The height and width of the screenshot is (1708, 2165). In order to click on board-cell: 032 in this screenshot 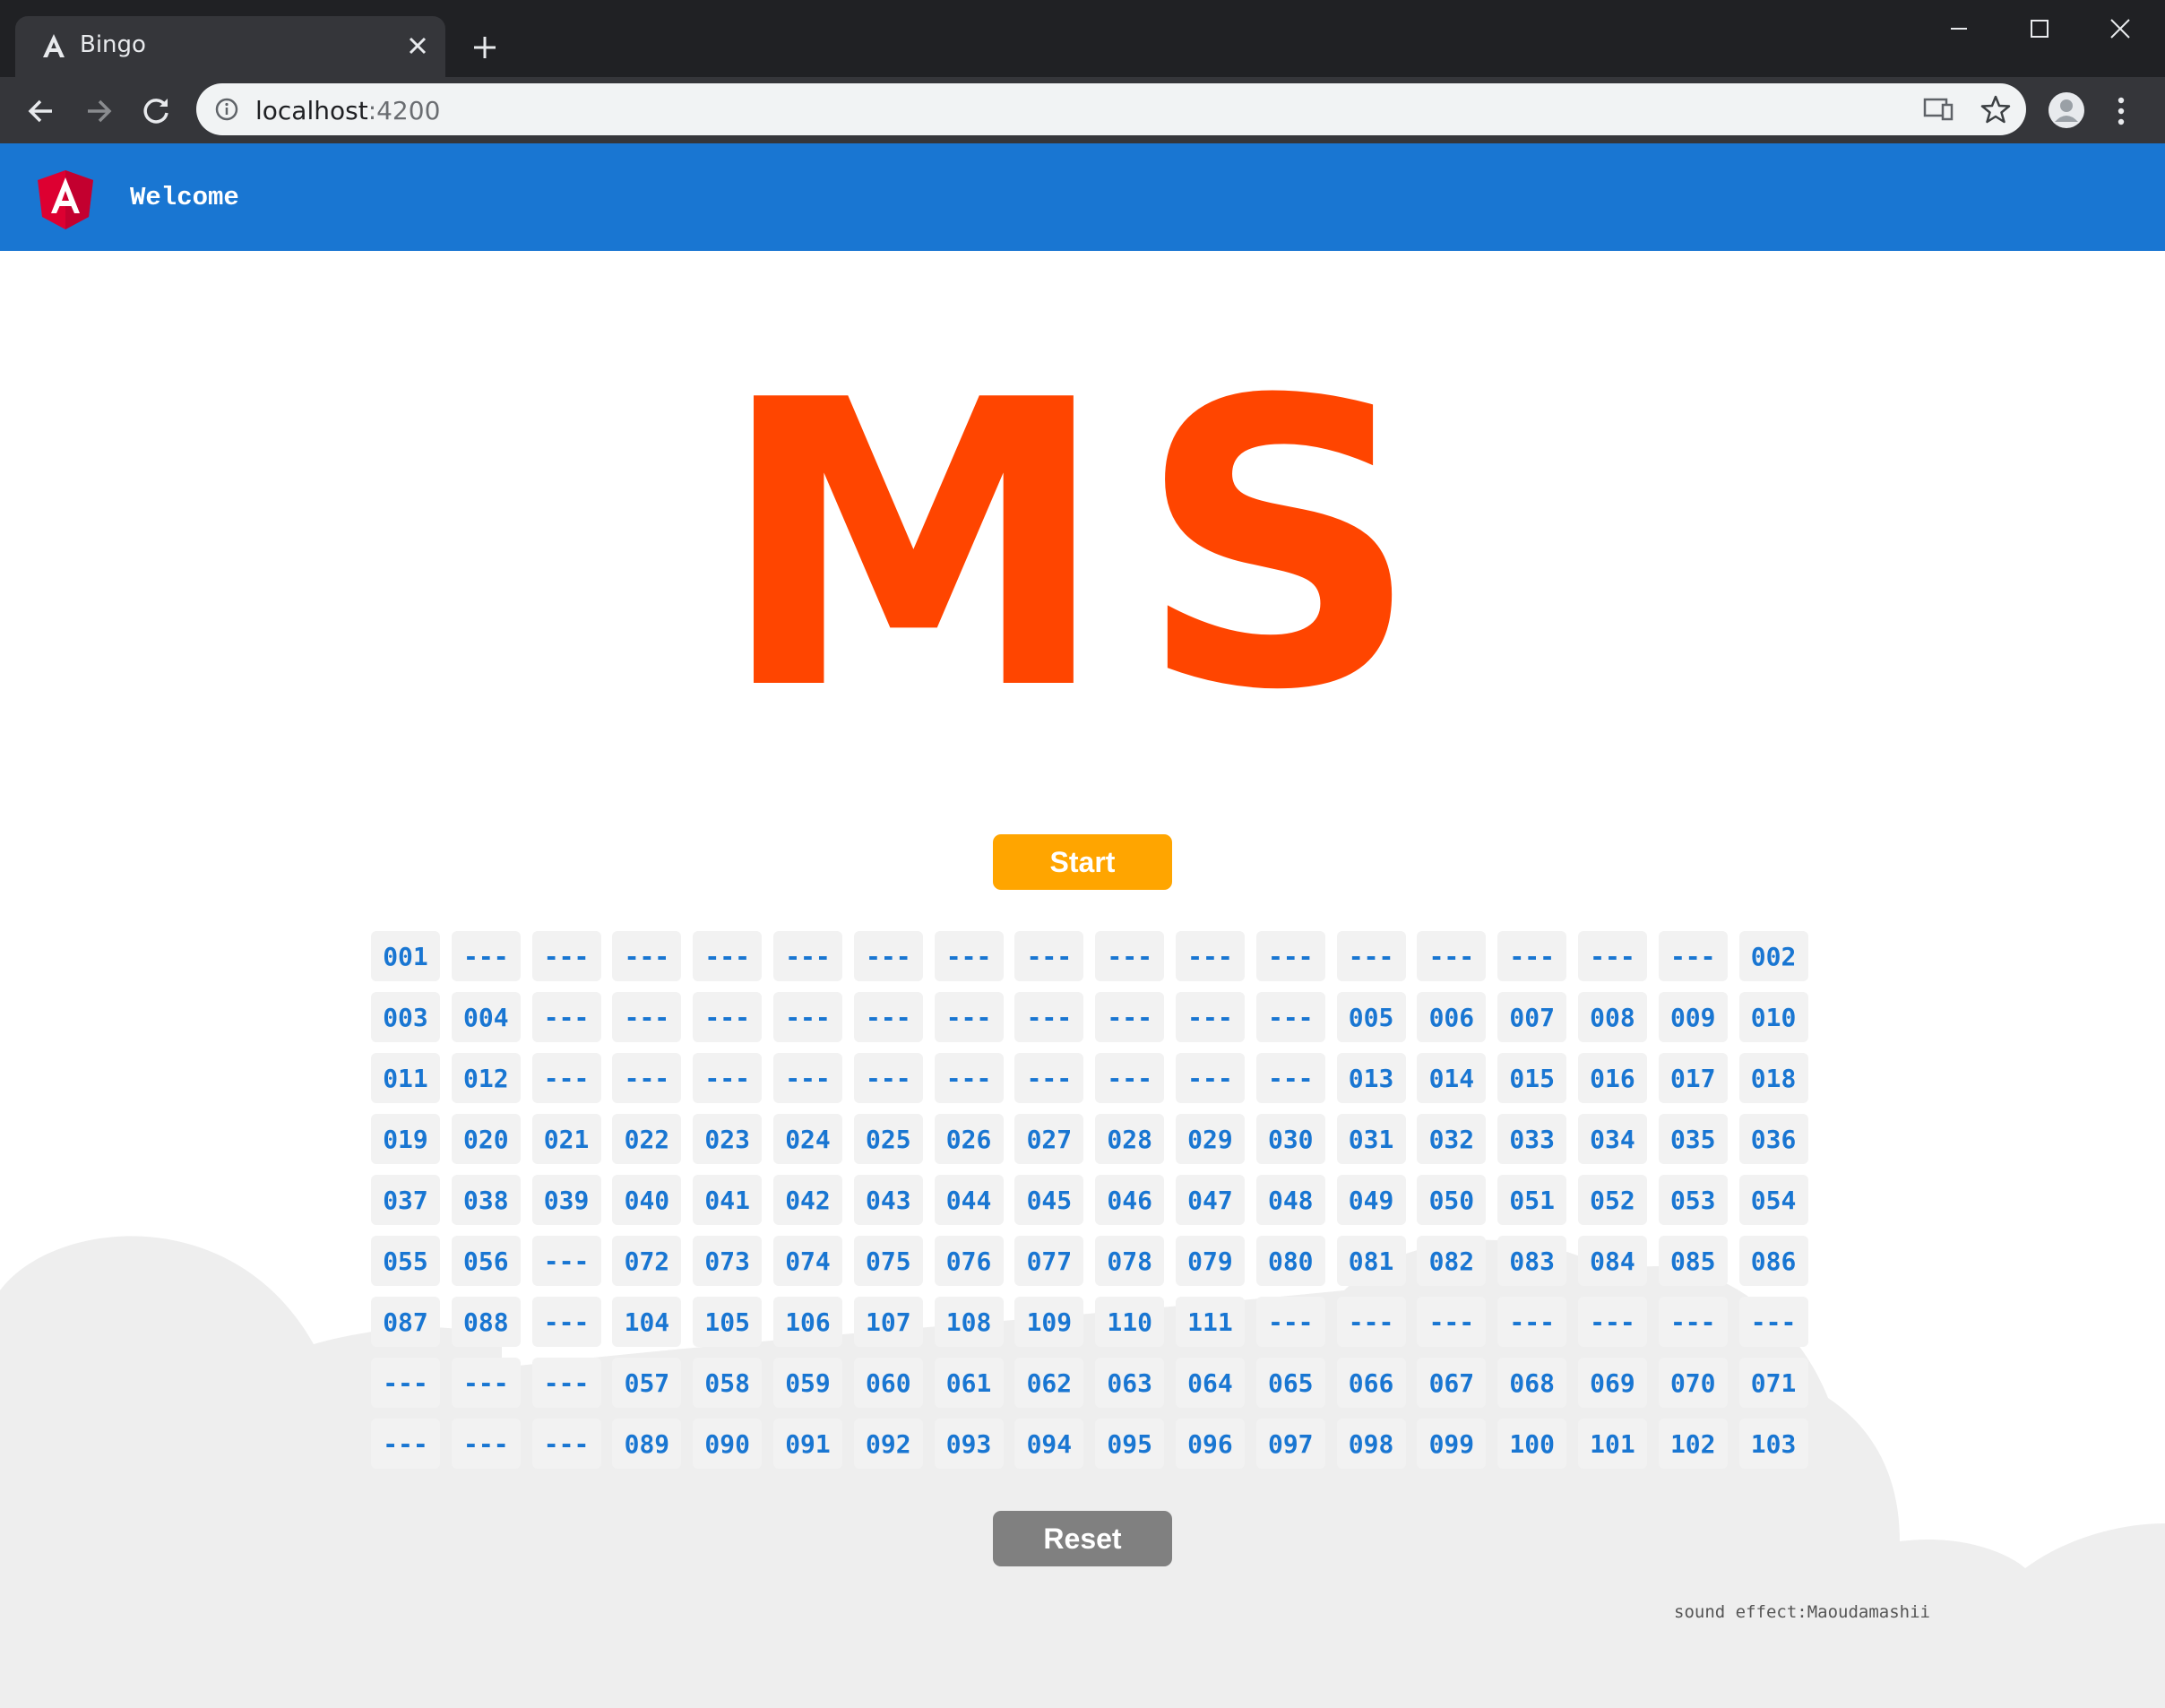, I will do `click(1452, 1139)`.